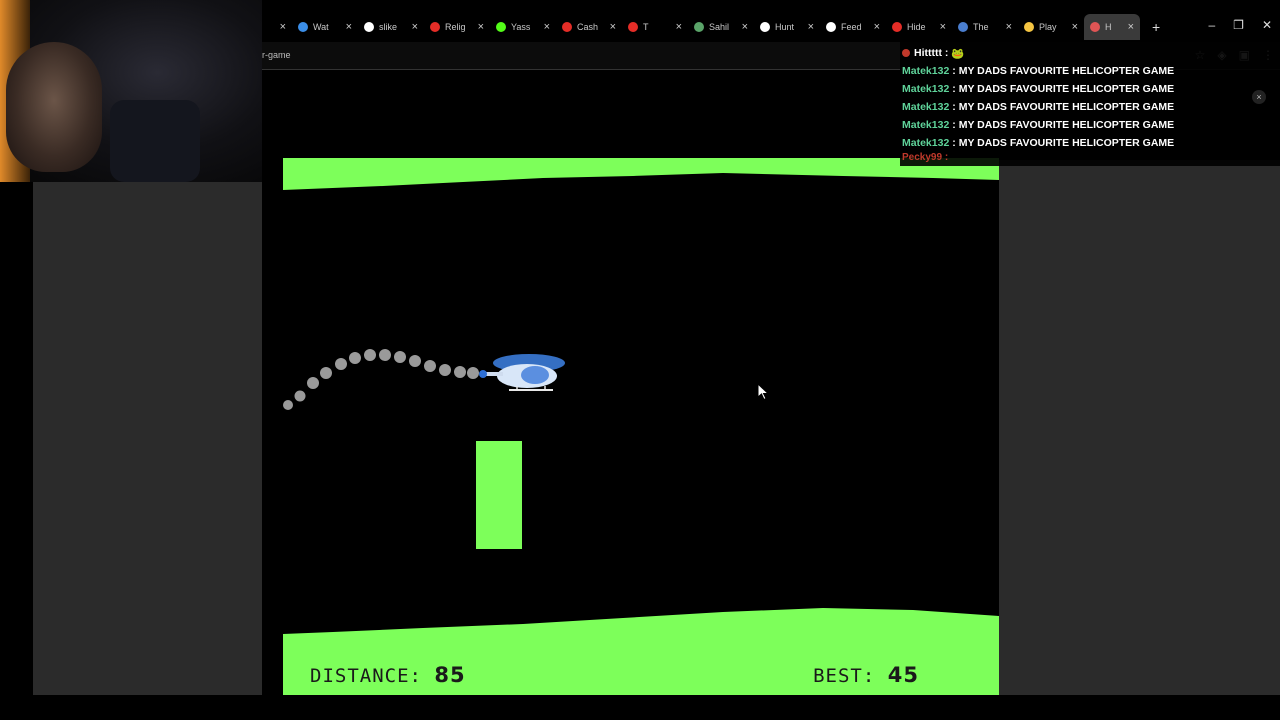 This screenshot has width=1280, height=720. What do you see at coordinates (931, 53) in the screenshot?
I see `chat-username: Hittttt :` at bounding box center [931, 53].